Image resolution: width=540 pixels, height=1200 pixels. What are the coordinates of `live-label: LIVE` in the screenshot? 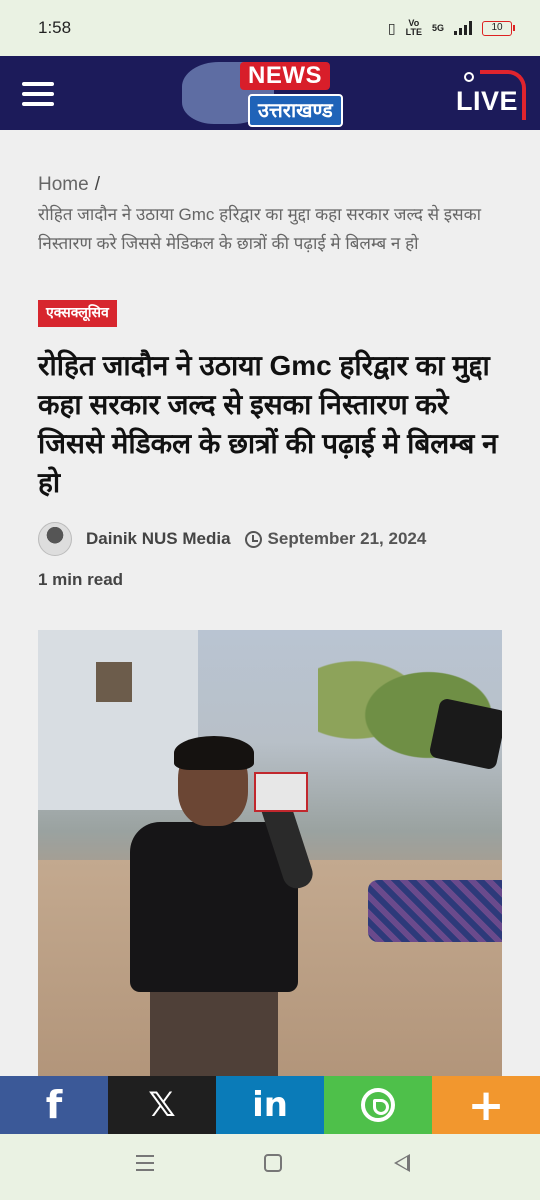 It's located at (487, 101).